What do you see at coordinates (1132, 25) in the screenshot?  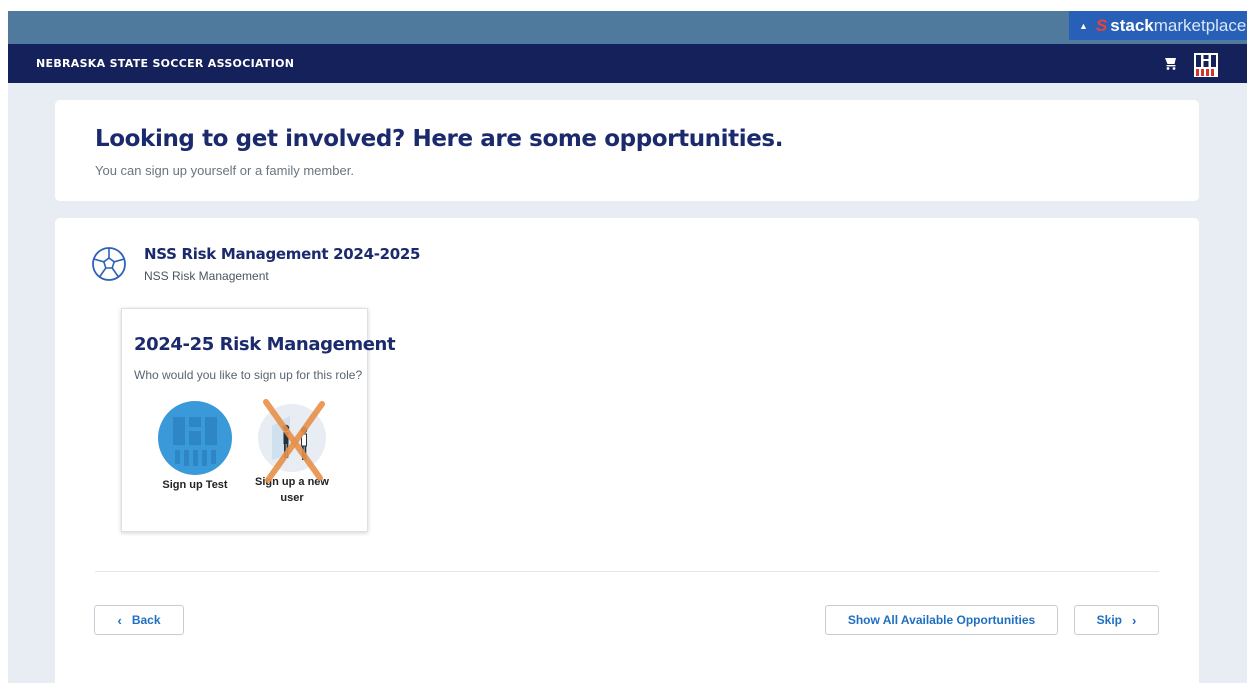 I see `marketplace-brand-bold: stack` at bounding box center [1132, 25].